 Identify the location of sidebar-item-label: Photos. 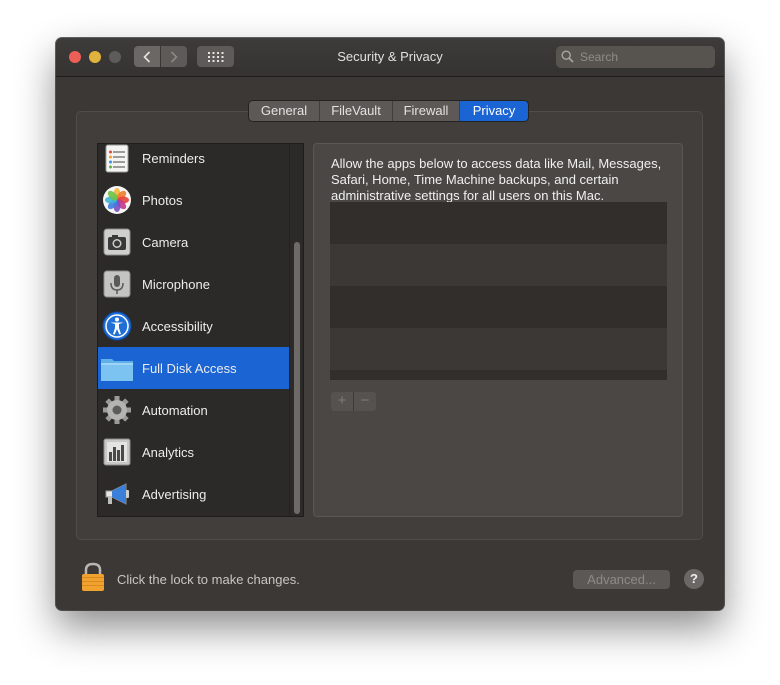
(162, 200).